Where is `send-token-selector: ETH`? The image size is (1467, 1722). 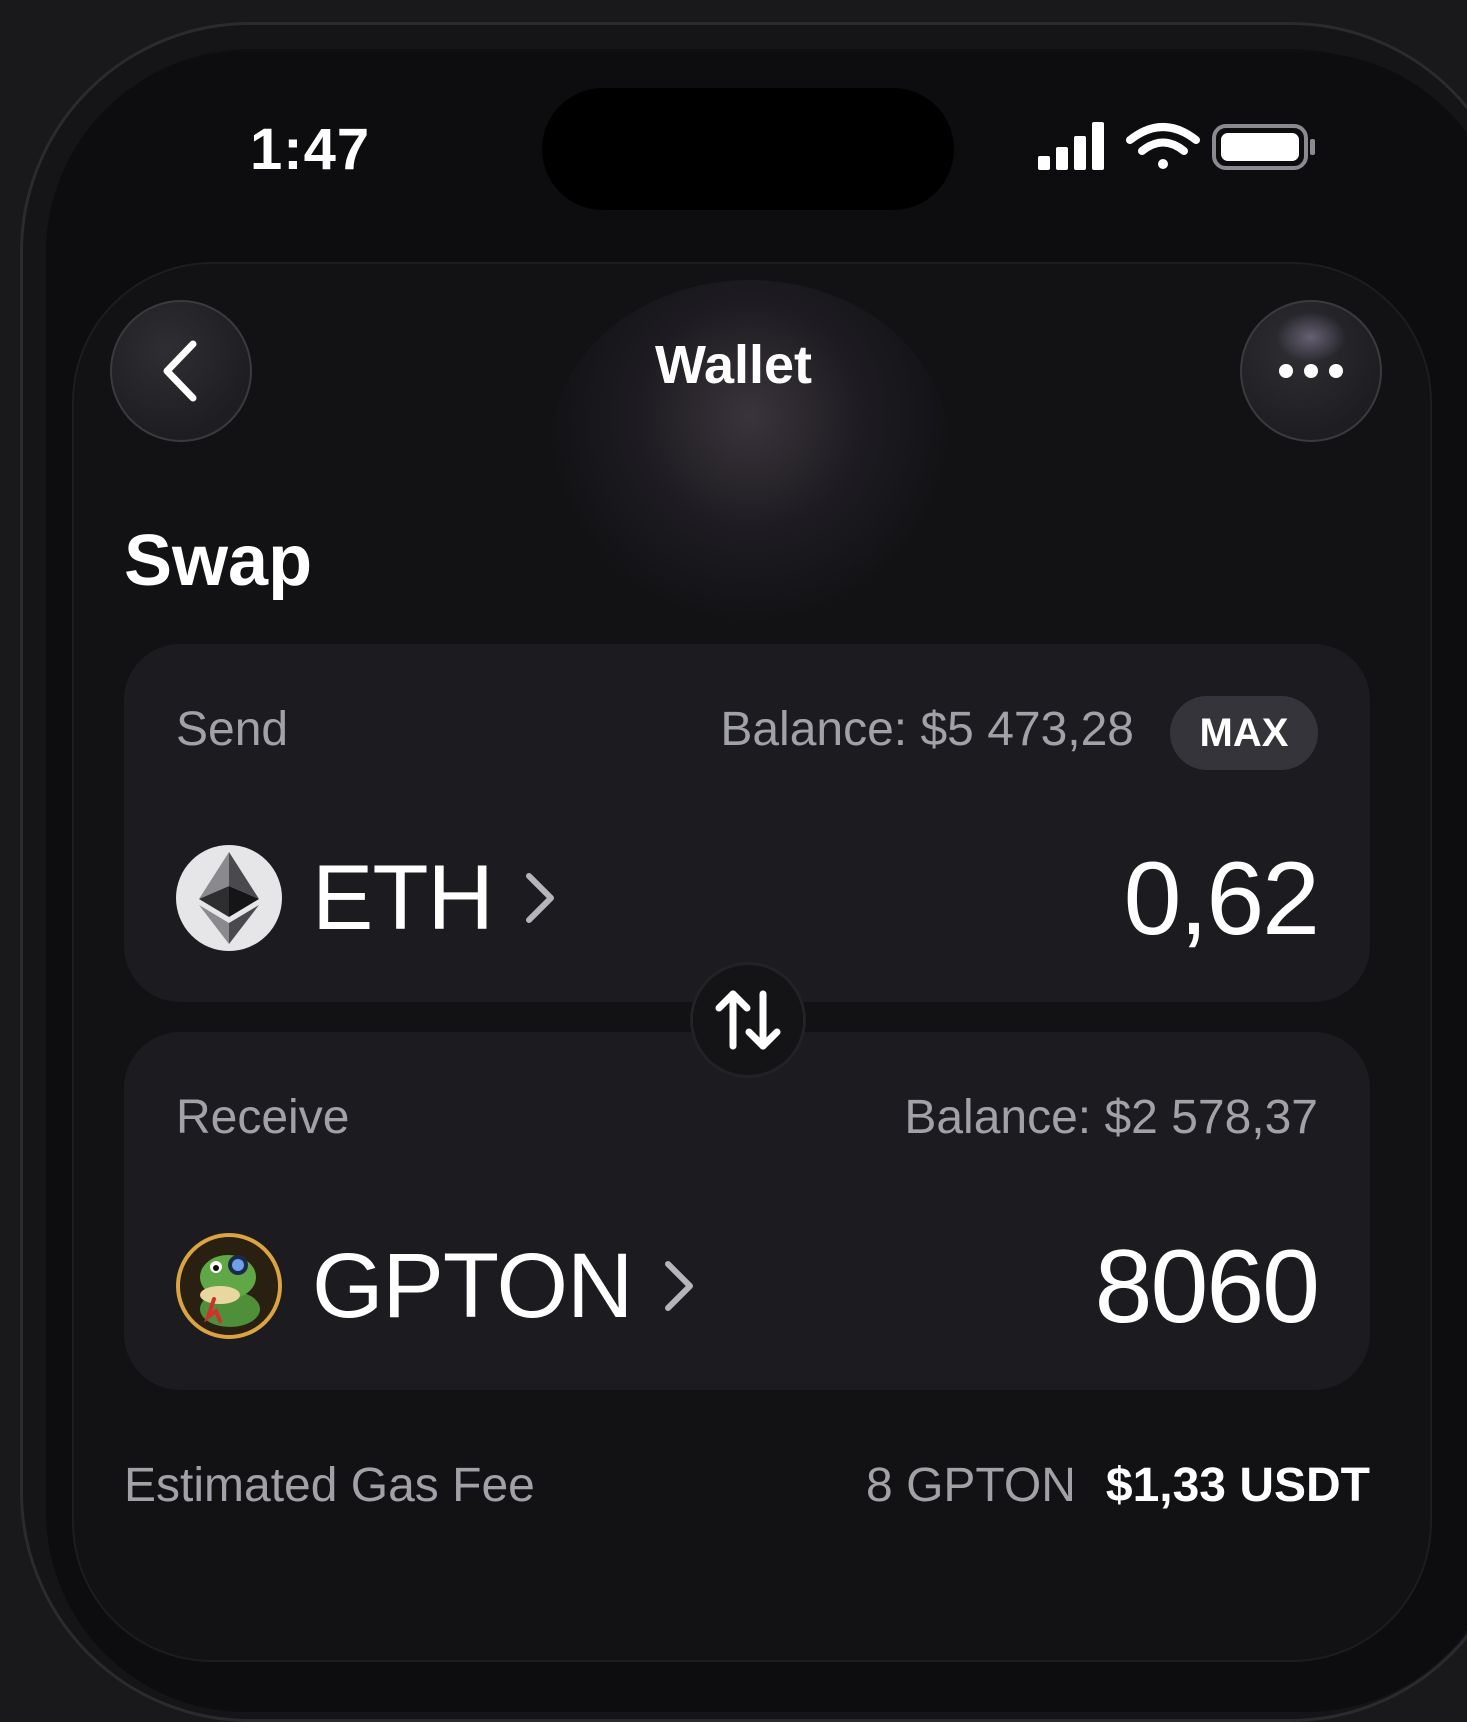
send-token-selector: ETH is located at coordinates (366, 898).